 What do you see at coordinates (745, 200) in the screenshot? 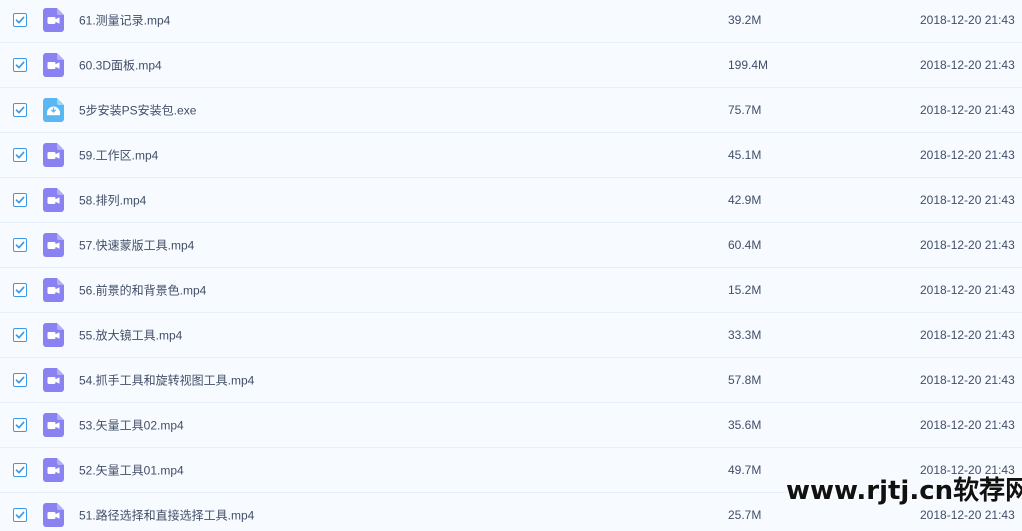
I see `file-size: 42.9M` at bounding box center [745, 200].